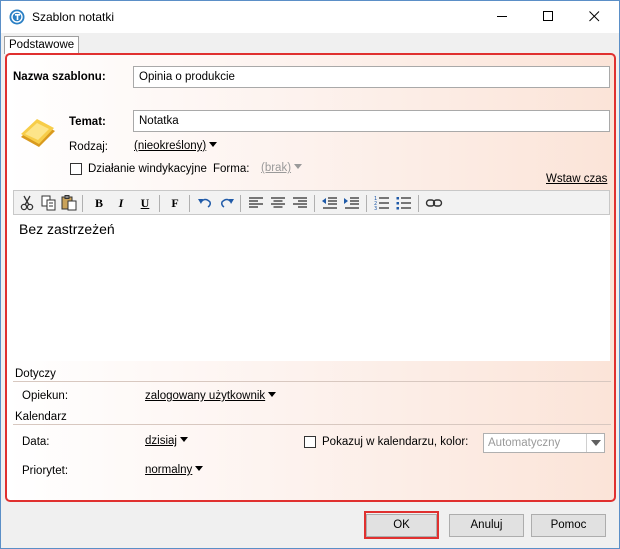  Describe the element at coordinates (169, 470) in the screenshot. I see `priority-value: normalny` at that location.